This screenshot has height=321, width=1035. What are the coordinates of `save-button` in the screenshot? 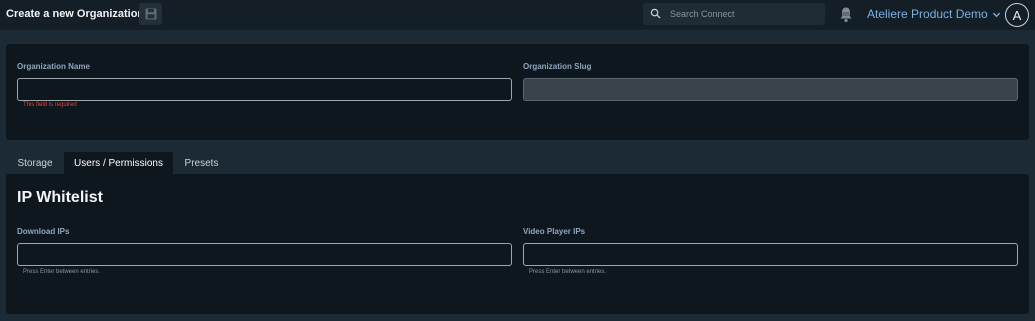 It's located at (150, 14).